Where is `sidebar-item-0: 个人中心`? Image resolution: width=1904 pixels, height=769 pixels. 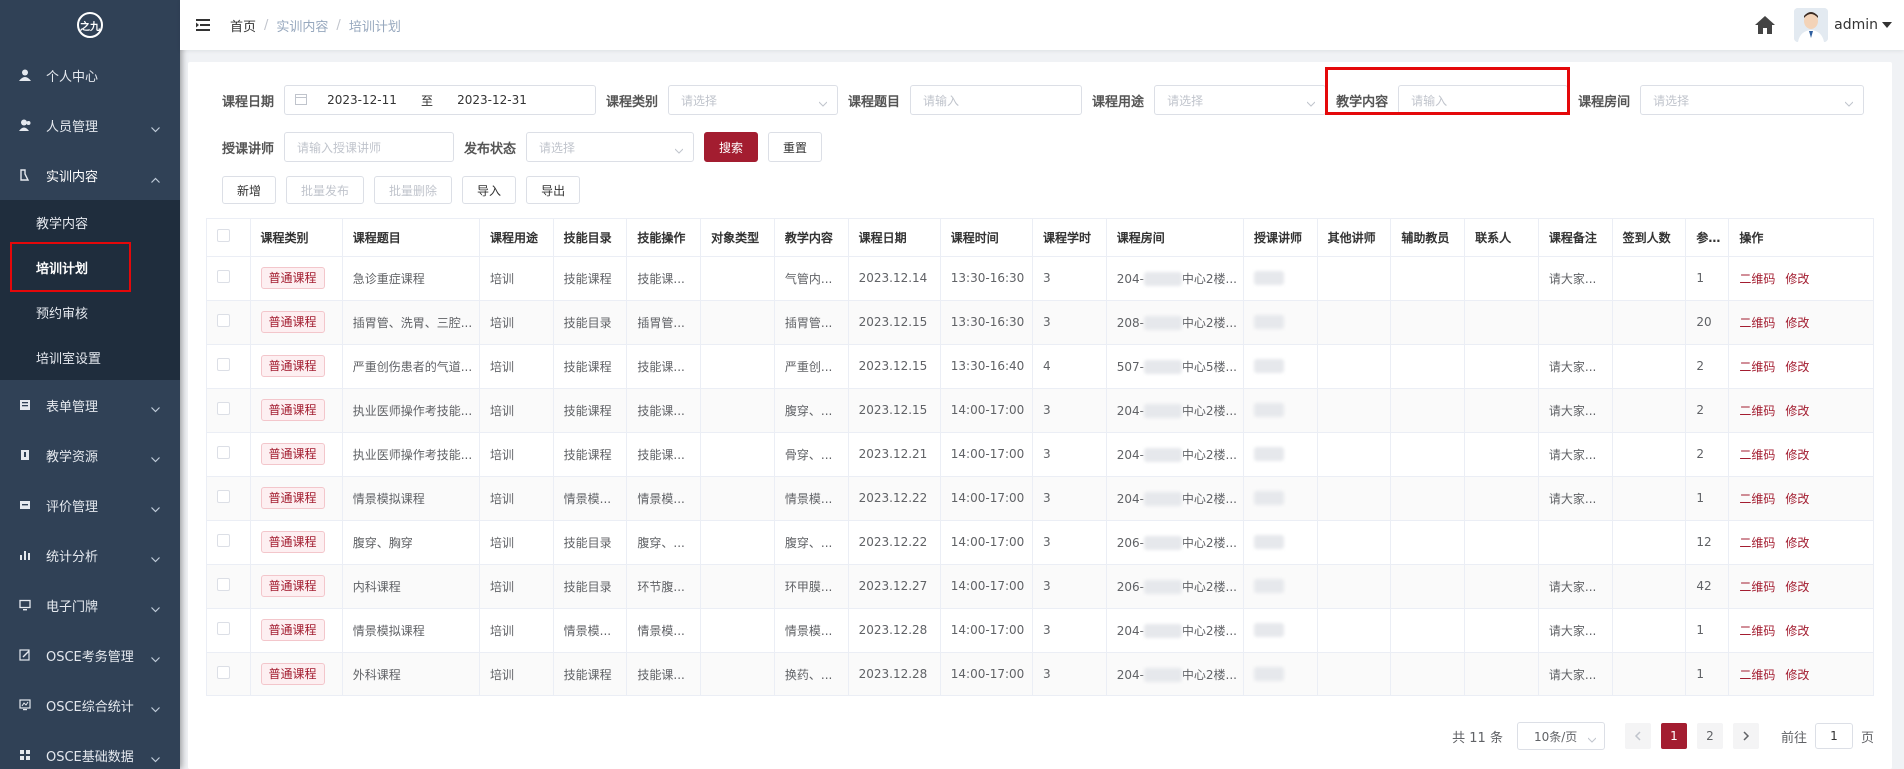 sidebar-item-0: 个人中心 is located at coordinates (90, 75).